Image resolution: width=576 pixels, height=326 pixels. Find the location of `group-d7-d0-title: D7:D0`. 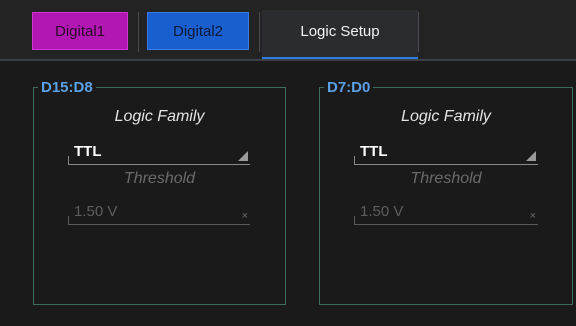

group-d7-d0-title: D7:D0 is located at coordinates (349, 87).